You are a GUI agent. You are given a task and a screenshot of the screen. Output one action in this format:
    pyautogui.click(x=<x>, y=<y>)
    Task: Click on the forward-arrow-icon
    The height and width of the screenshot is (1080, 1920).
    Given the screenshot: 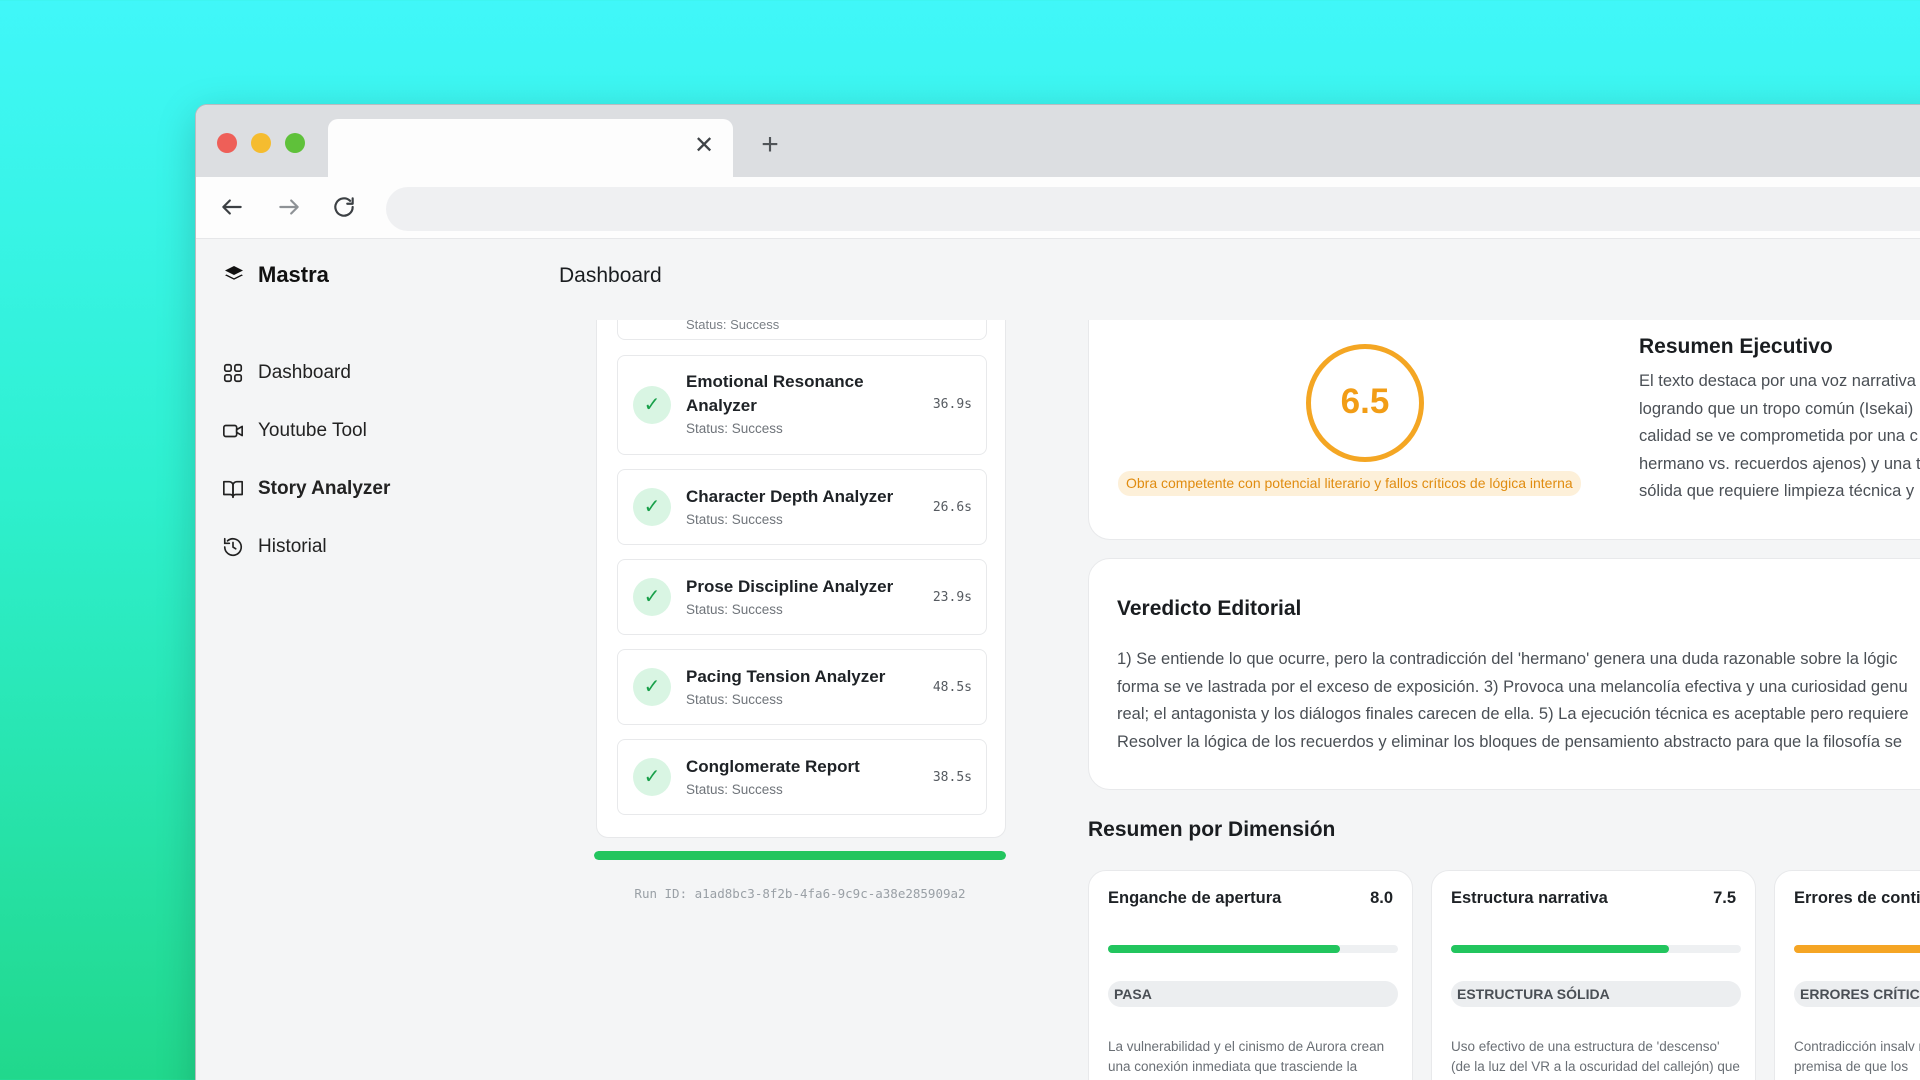 What is the action you would take?
    pyautogui.click(x=289, y=207)
    